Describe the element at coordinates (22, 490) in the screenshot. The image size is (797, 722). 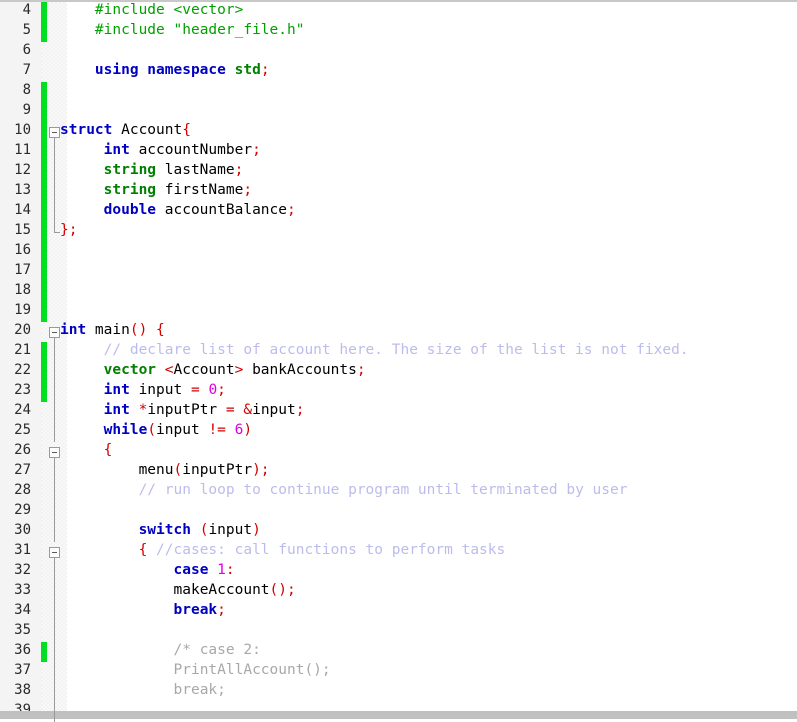
I see `line-number: 28` at that location.